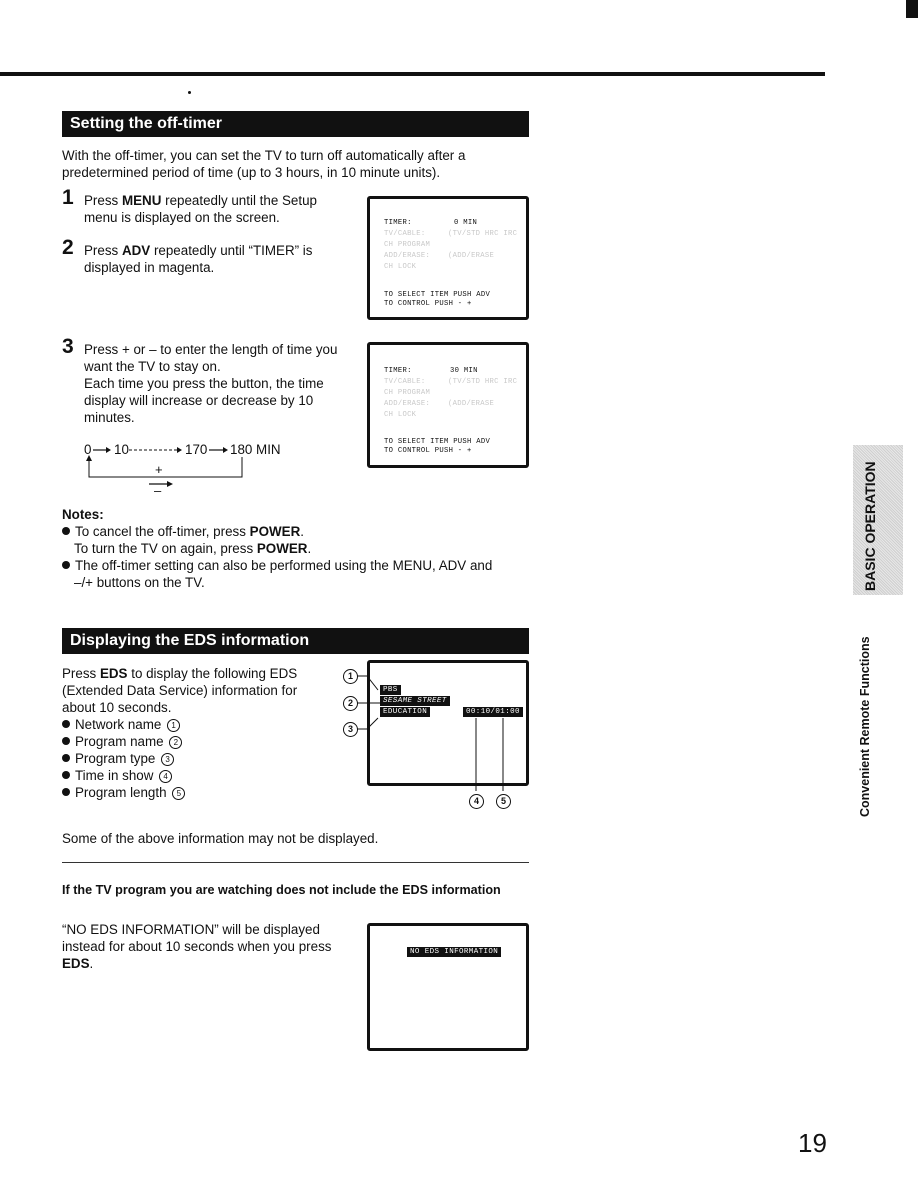 The height and width of the screenshot is (1185, 918). I want to click on callout-4: 4, so click(476, 801).